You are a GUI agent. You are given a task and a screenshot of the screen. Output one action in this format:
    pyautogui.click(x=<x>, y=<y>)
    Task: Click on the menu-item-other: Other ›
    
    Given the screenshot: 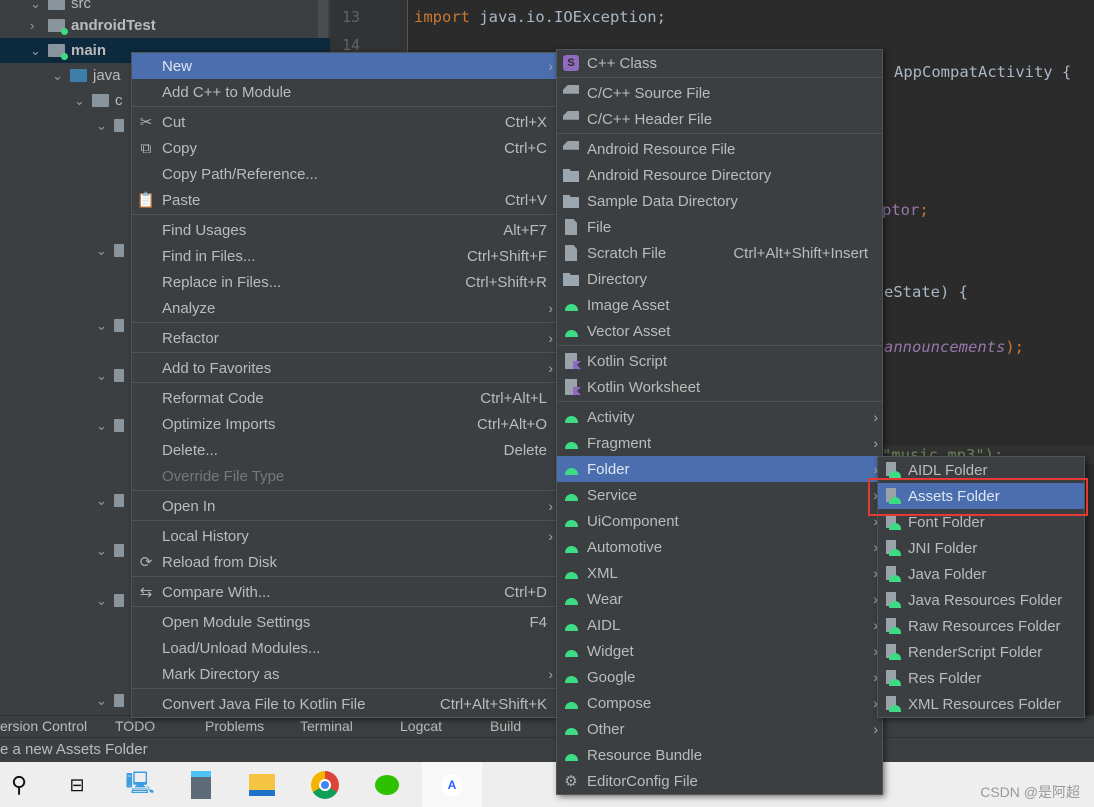 What is the action you would take?
    pyautogui.click(x=719, y=729)
    